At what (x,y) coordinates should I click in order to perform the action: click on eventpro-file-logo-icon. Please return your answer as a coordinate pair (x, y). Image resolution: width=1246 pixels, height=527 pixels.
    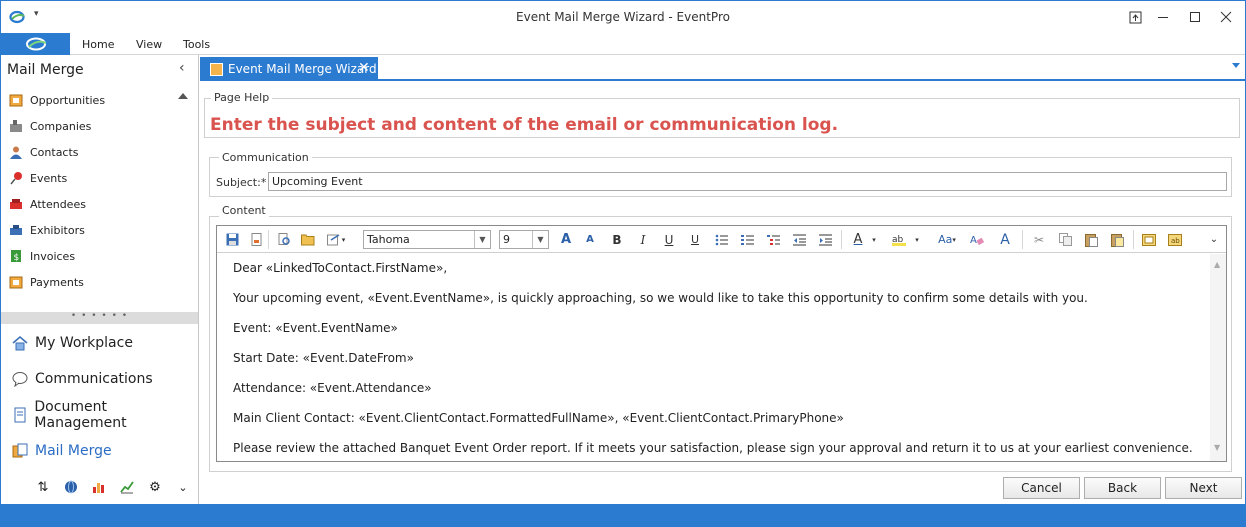
    Looking at the image, I should click on (36, 44).